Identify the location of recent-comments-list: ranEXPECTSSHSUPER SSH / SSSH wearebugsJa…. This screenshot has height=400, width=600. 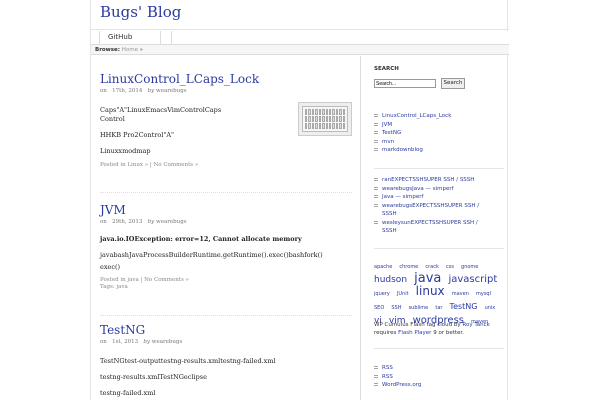
(439, 206).